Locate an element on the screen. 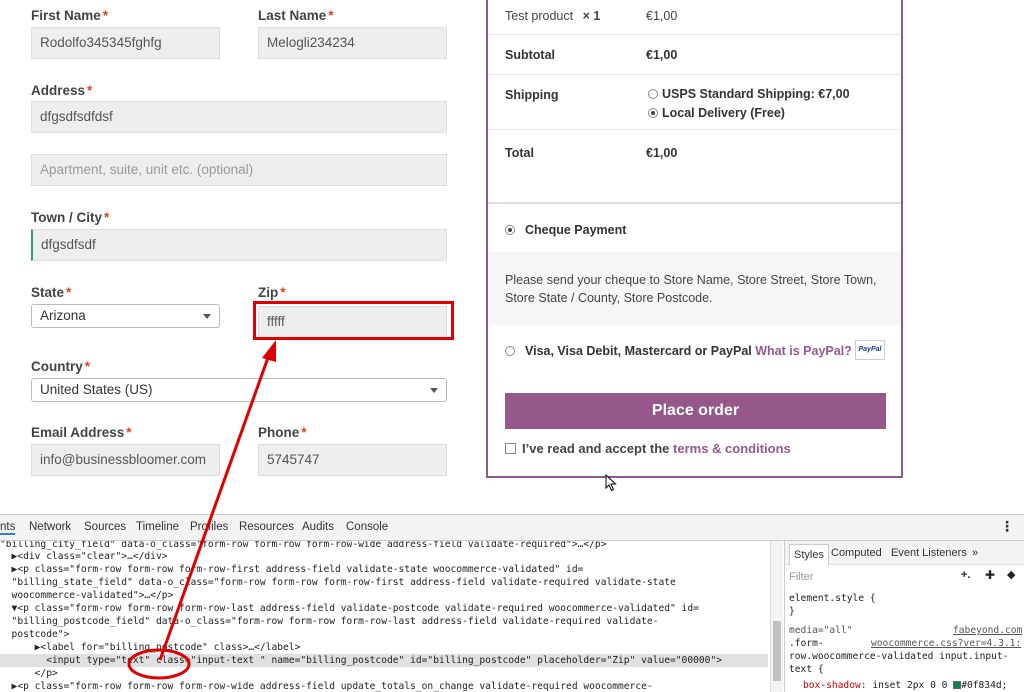  arrow-line is located at coordinates (215, 506).